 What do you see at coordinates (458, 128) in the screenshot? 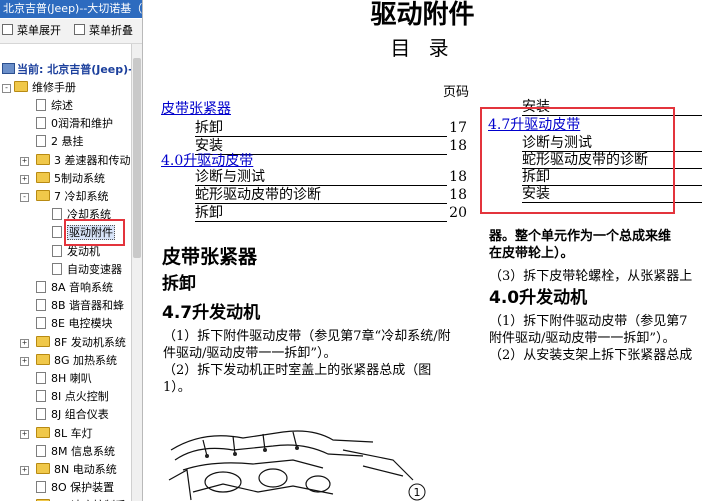
I see `toc-page-number: 17` at bounding box center [458, 128].